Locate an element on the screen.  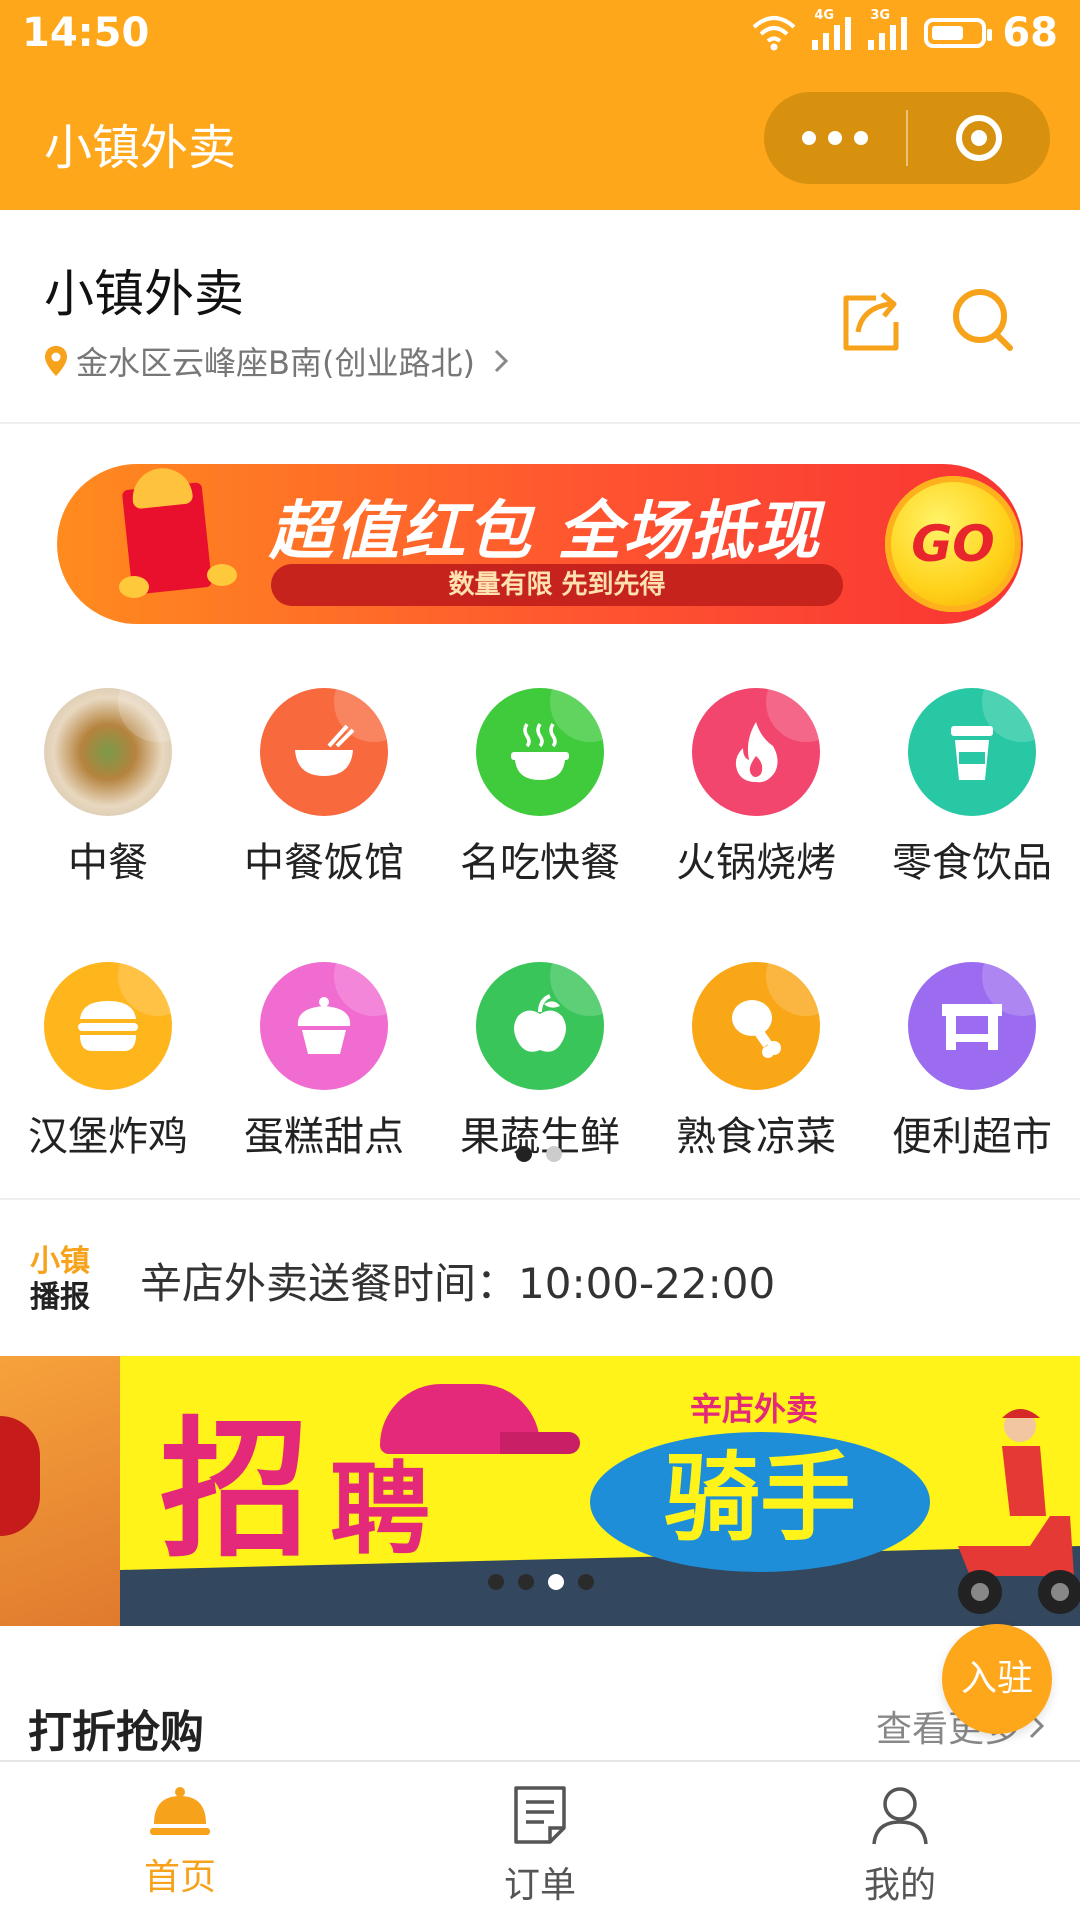
drink-cup-icon is located at coordinates (972, 752).